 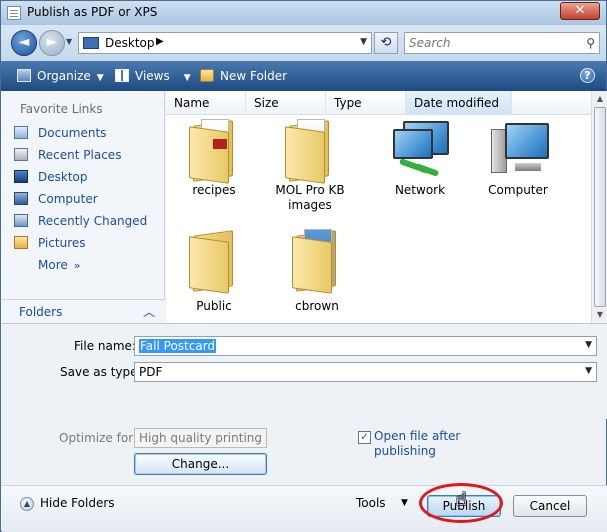 I want to click on optimize-field: High quality printing, so click(x=200, y=438).